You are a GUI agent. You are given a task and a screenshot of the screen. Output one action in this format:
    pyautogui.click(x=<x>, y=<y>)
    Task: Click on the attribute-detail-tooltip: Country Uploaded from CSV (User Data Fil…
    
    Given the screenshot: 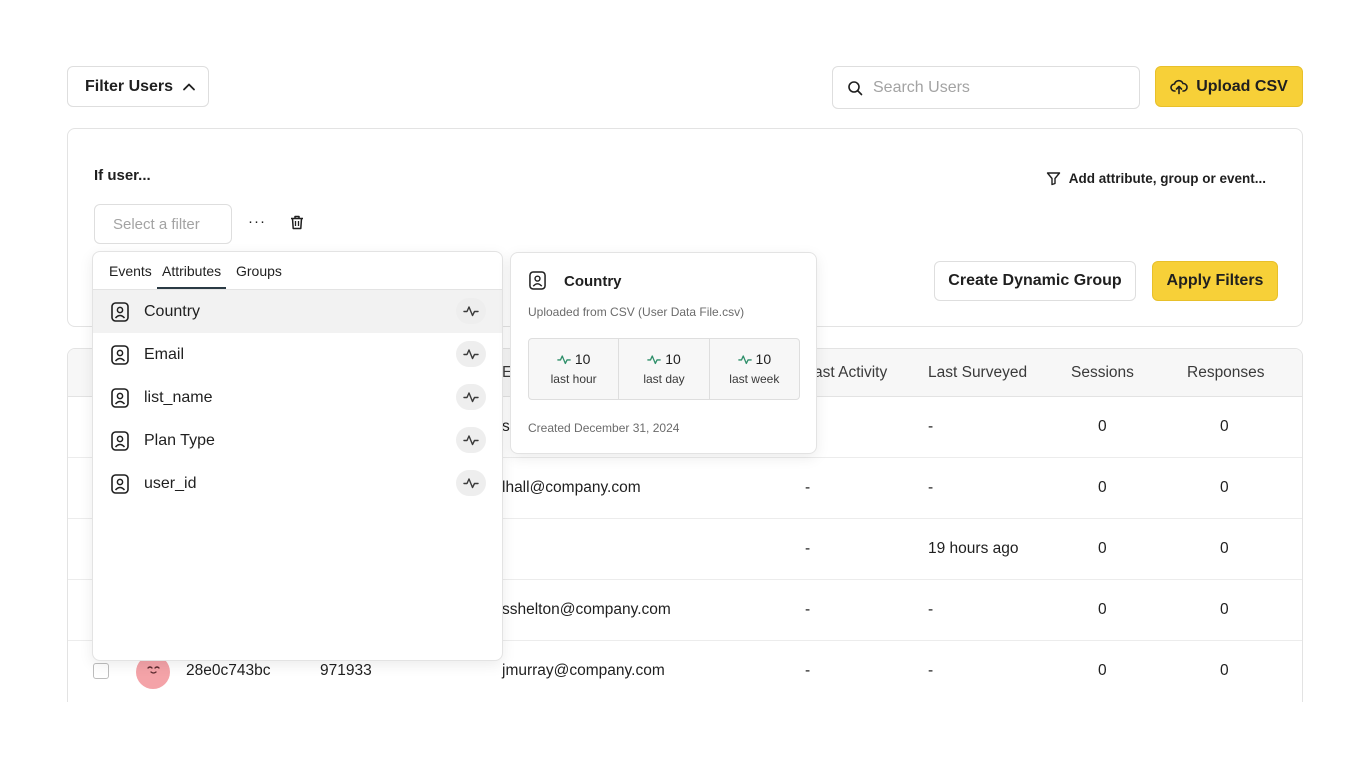 What is the action you would take?
    pyautogui.click(x=663, y=353)
    